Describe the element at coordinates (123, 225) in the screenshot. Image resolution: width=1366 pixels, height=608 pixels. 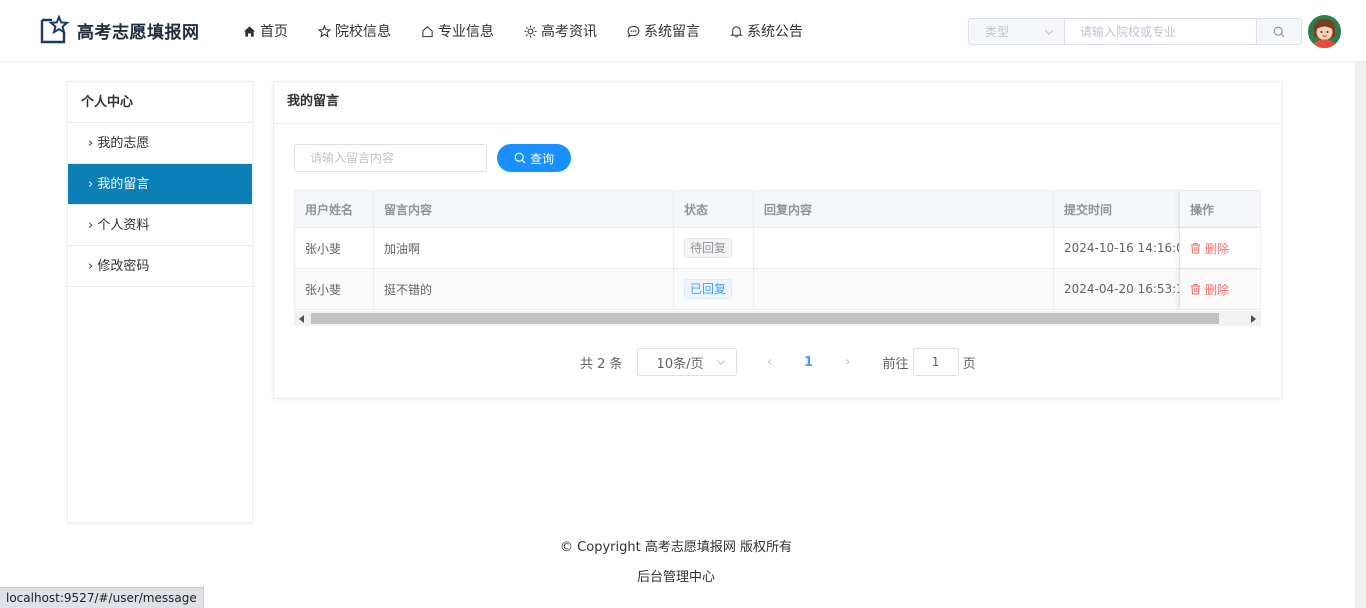
I see `sidebar-item-label: 个人资料` at that location.